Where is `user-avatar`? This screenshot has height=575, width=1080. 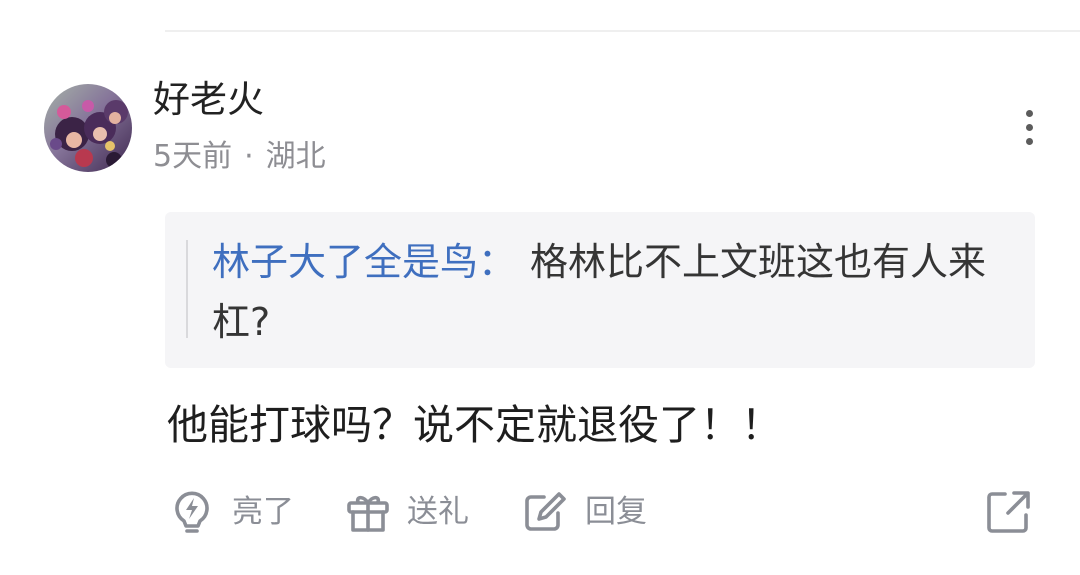
user-avatar is located at coordinates (88, 128).